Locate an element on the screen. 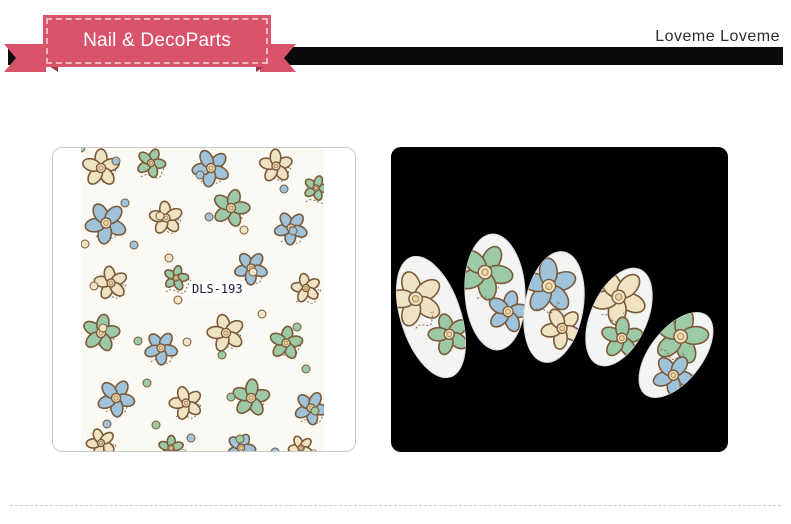 This screenshot has height=524, width=791. product-code: DLS-193 is located at coordinates (217, 289).